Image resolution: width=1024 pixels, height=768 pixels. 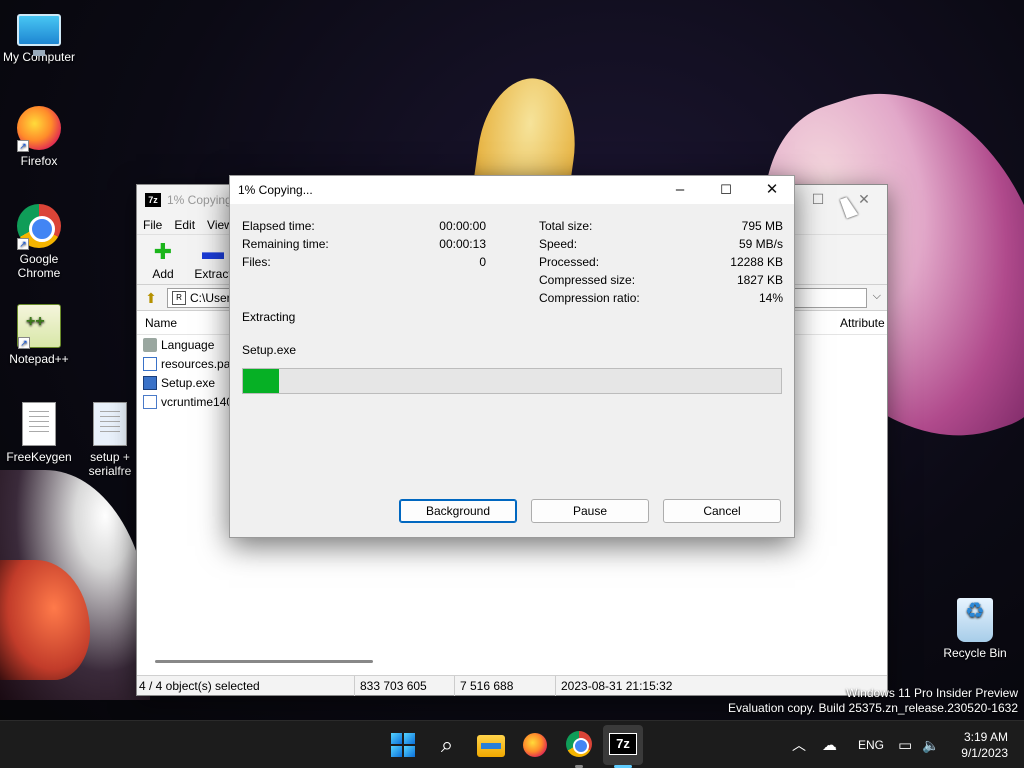 What do you see at coordinates (403, 745) in the screenshot?
I see `windows-start-icon` at bounding box center [403, 745].